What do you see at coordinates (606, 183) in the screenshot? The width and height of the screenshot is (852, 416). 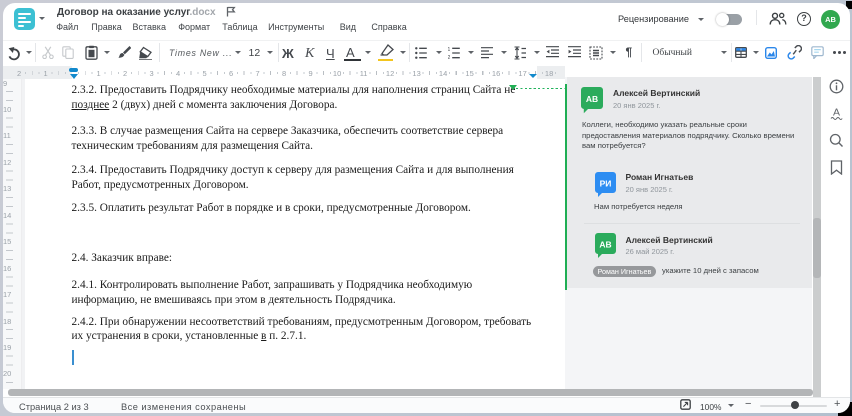 I see `svg-text: РИ` at bounding box center [606, 183].